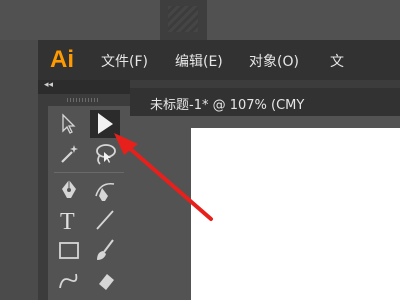 The height and width of the screenshot is (300, 400). I want to click on curvature-tool-icon, so click(105, 191).